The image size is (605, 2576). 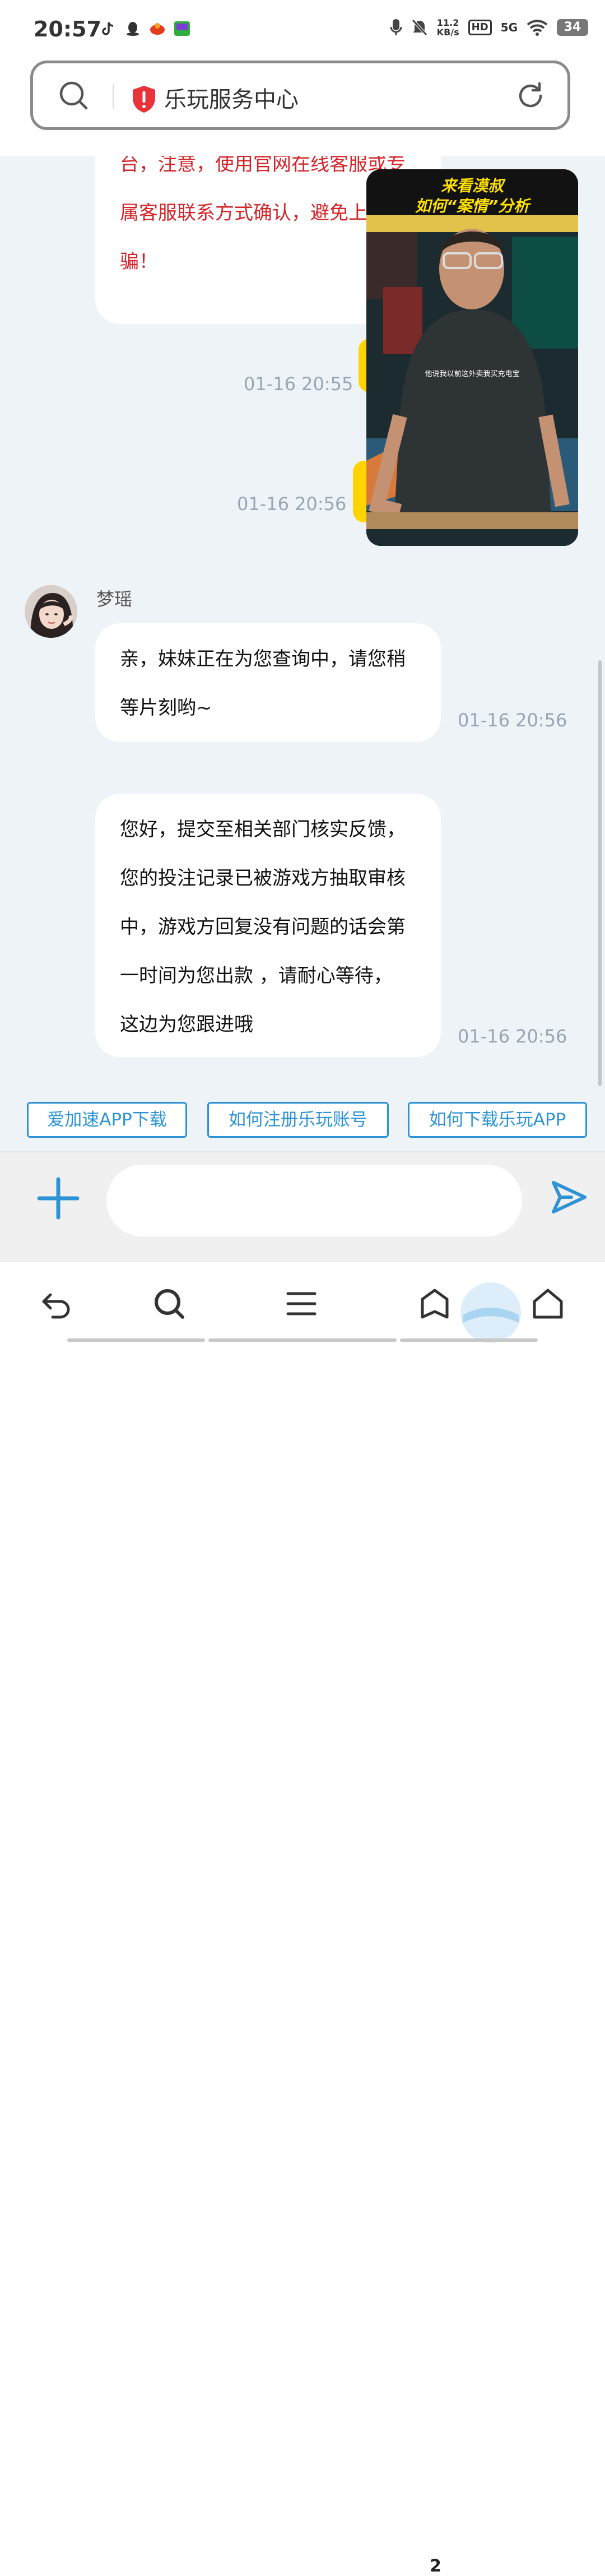 I want to click on floating-video-player: 来看漠叔 如何“案情”分析 他说我以前这外卖我买充电宝, so click(x=472, y=357).